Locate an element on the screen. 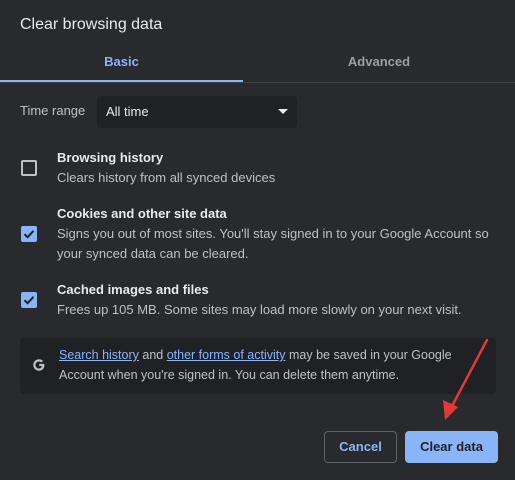 This screenshot has width=515, height=480. tab-advanced: Advanced is located at coordinates (379, 63).